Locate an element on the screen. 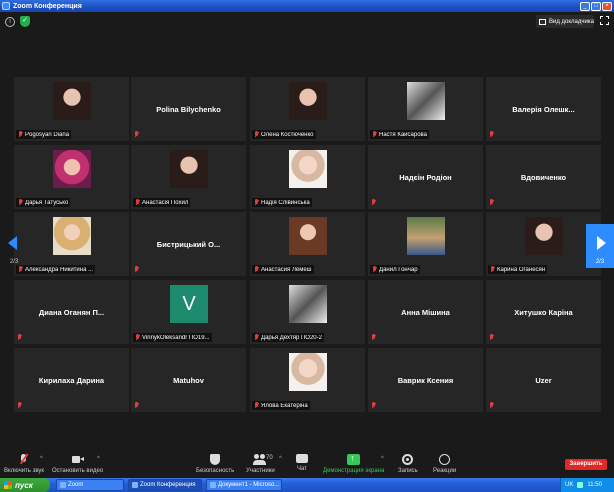 This screenshot has width=614, height=492. participant-tile: Анна Мішина is located at coordinates (425, 312).